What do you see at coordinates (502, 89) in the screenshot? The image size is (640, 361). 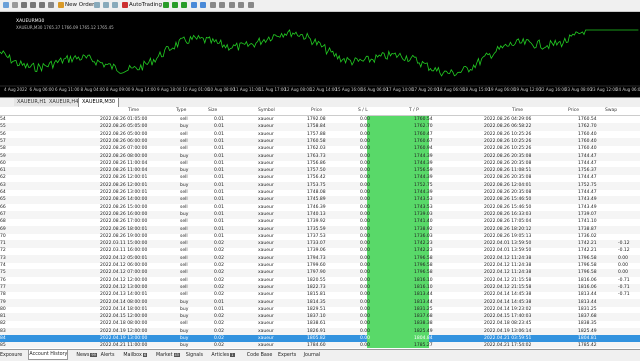 I see `x-tick-label: 19 Aug 06:00` at bounding box center [502, 89].